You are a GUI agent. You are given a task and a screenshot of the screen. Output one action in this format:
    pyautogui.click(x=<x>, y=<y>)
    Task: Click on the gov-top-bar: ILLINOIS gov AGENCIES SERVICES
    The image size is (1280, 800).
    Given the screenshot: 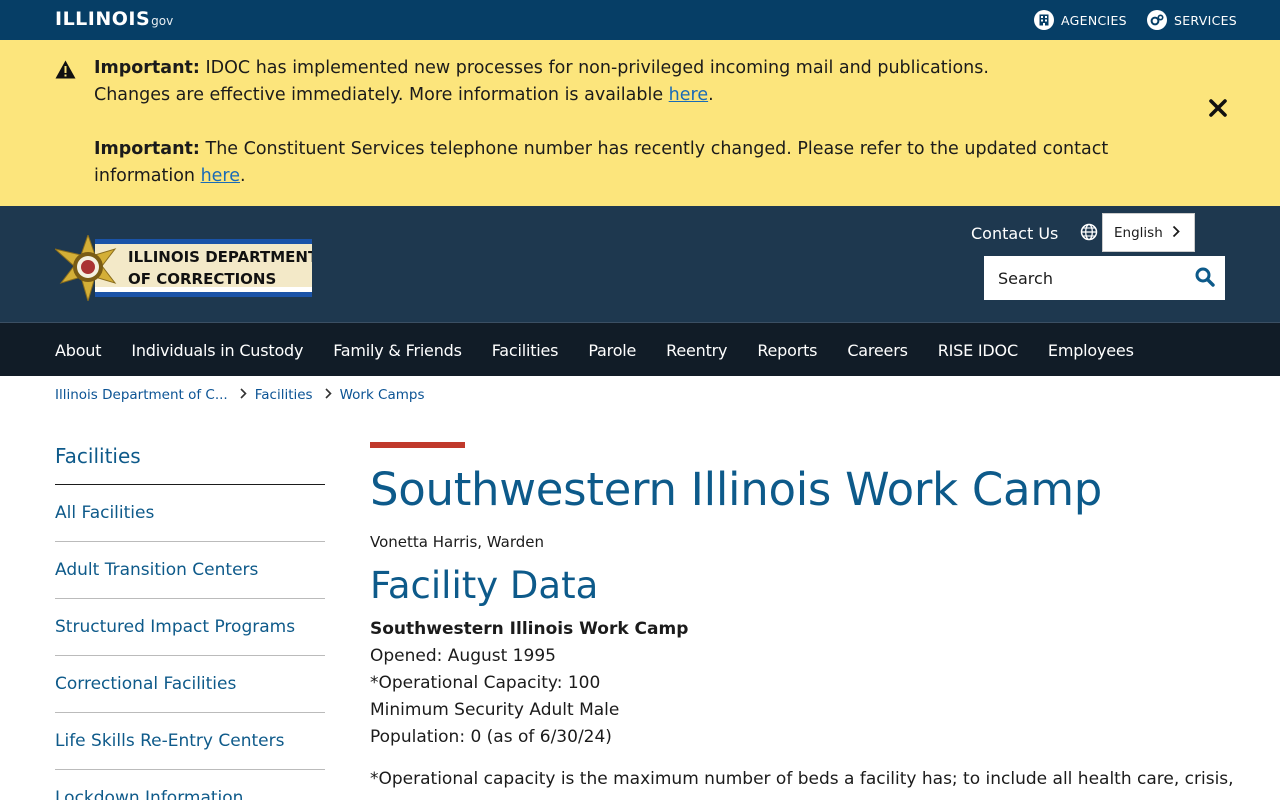 What is the action you would take?
    pyautogui.click(x=640, y=20)
    